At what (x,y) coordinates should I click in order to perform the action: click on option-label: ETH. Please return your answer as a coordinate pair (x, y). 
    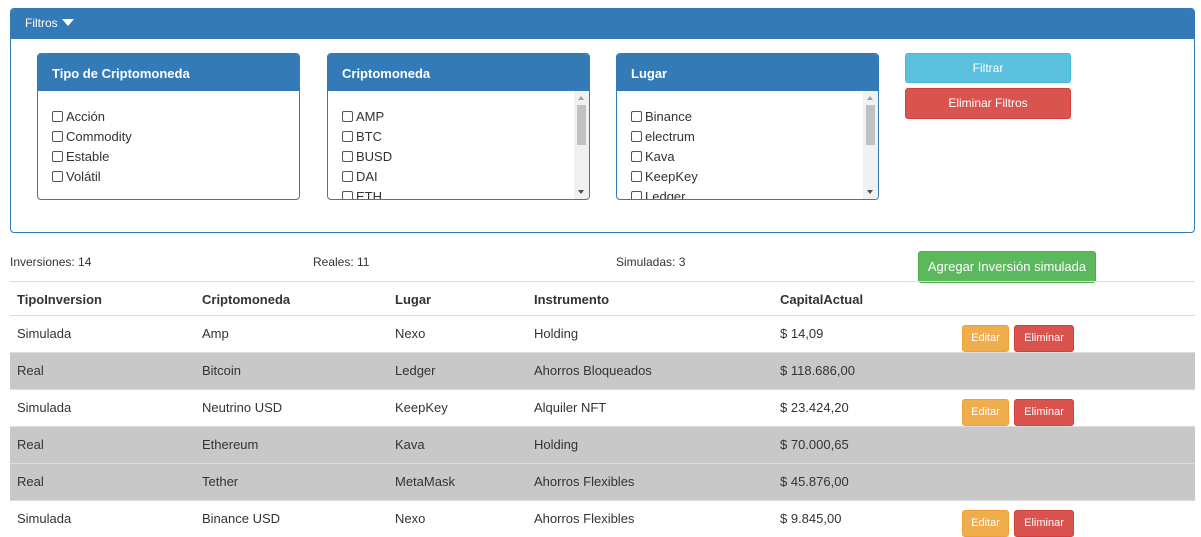
    Looking at the image, I should click on (369, 194).